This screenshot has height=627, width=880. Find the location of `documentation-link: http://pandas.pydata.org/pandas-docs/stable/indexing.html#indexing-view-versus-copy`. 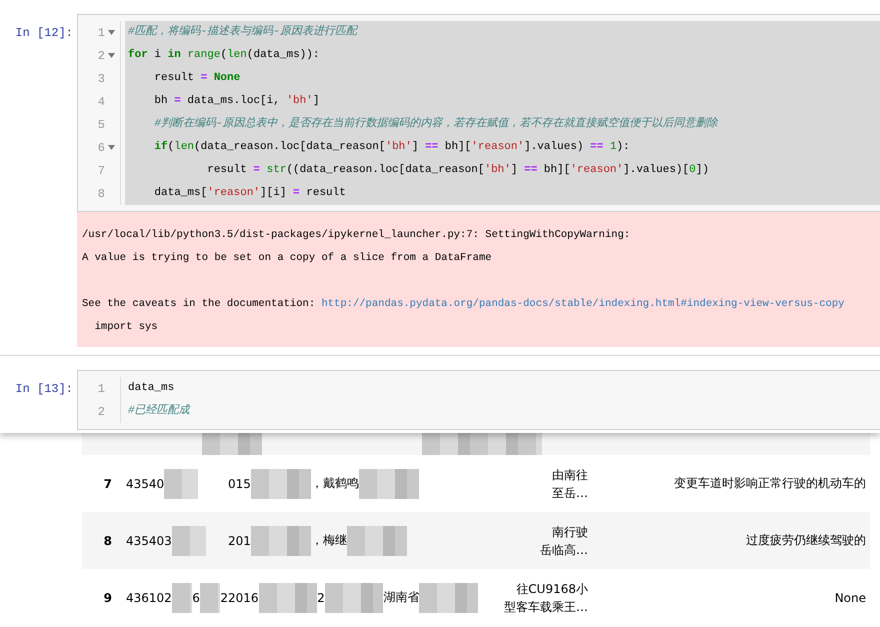

documentation-link: http://pandas.pydata.org/pandas-docs/stable/indexing.html#indexing-view-versus-copy is located at coordinates (582, 304).